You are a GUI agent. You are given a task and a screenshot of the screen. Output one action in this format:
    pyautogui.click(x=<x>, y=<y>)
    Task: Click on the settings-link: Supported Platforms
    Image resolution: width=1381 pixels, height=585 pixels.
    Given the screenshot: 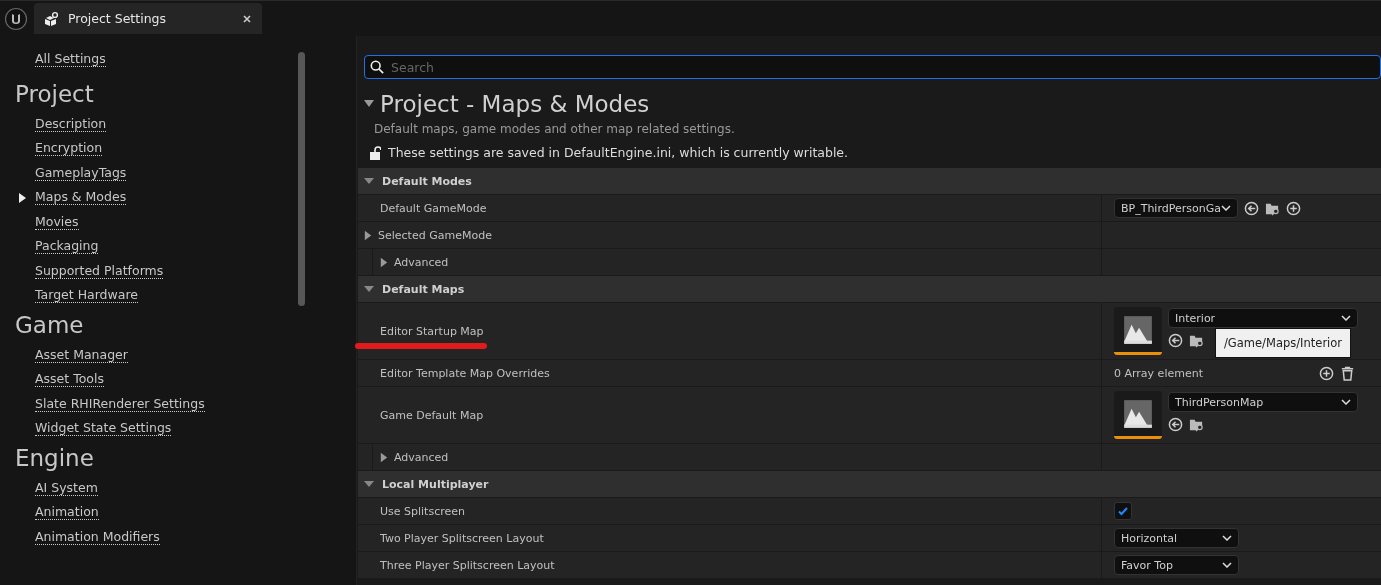 What is the action you would take?
    pyautogui.click(x=99, y=271)
    